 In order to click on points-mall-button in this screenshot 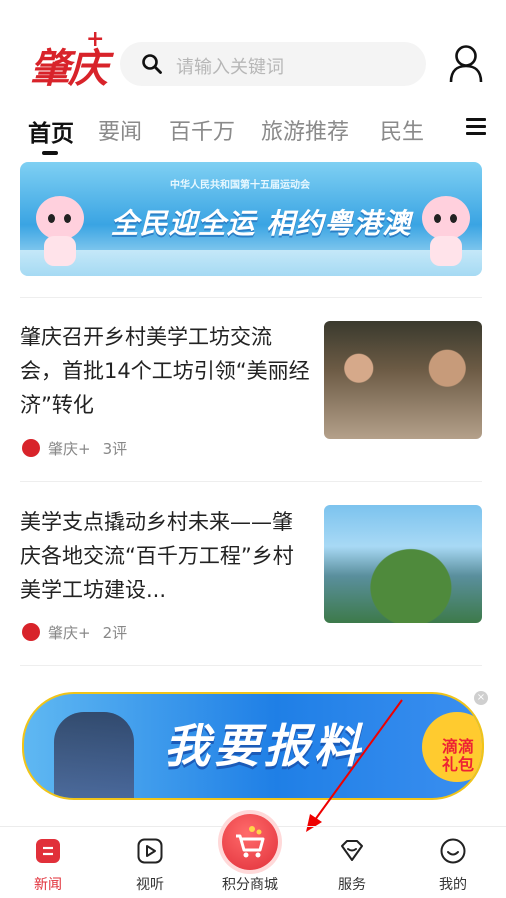, I will do `click(250, 842)`.